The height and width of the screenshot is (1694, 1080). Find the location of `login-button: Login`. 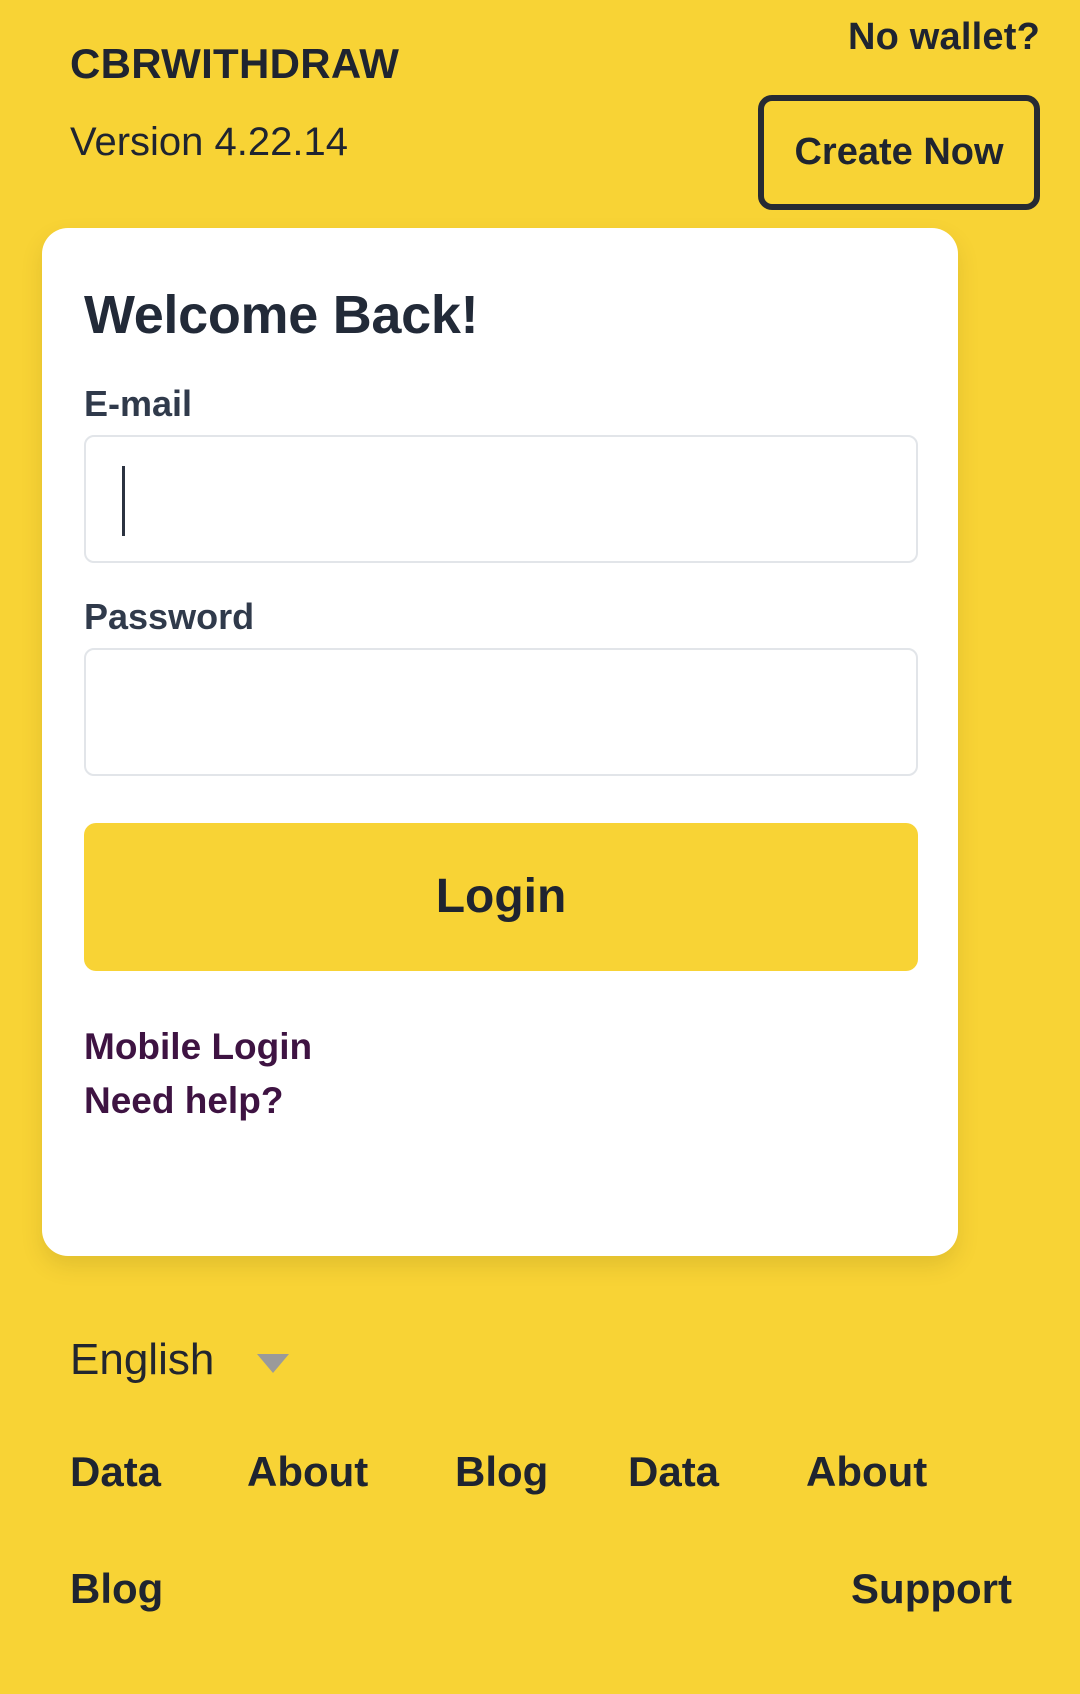

login-button: Login is located at coordinates (501, 897).